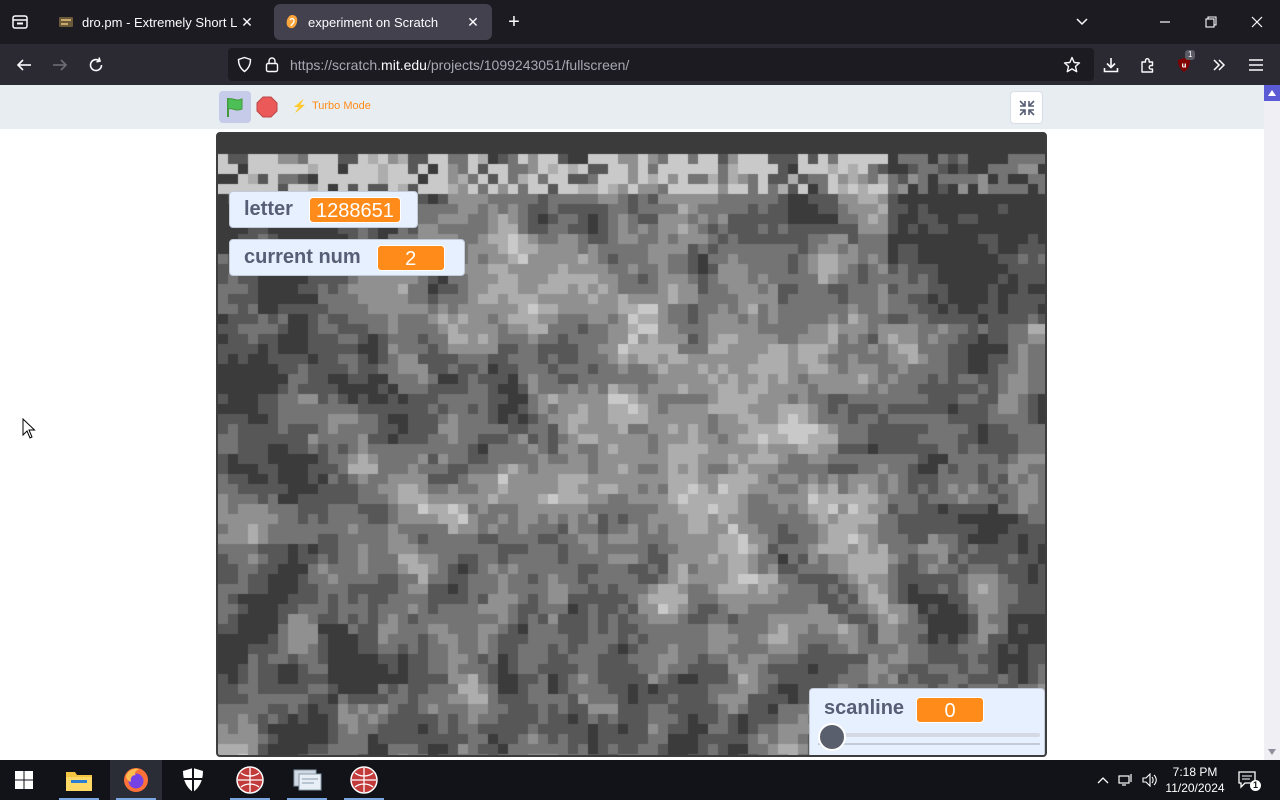 The width and height of the screenshot is (1280, 800). Describe the element at coordinates (336, 65) in the screenshot. I see `url-prefix: https://scratch.` at that location.